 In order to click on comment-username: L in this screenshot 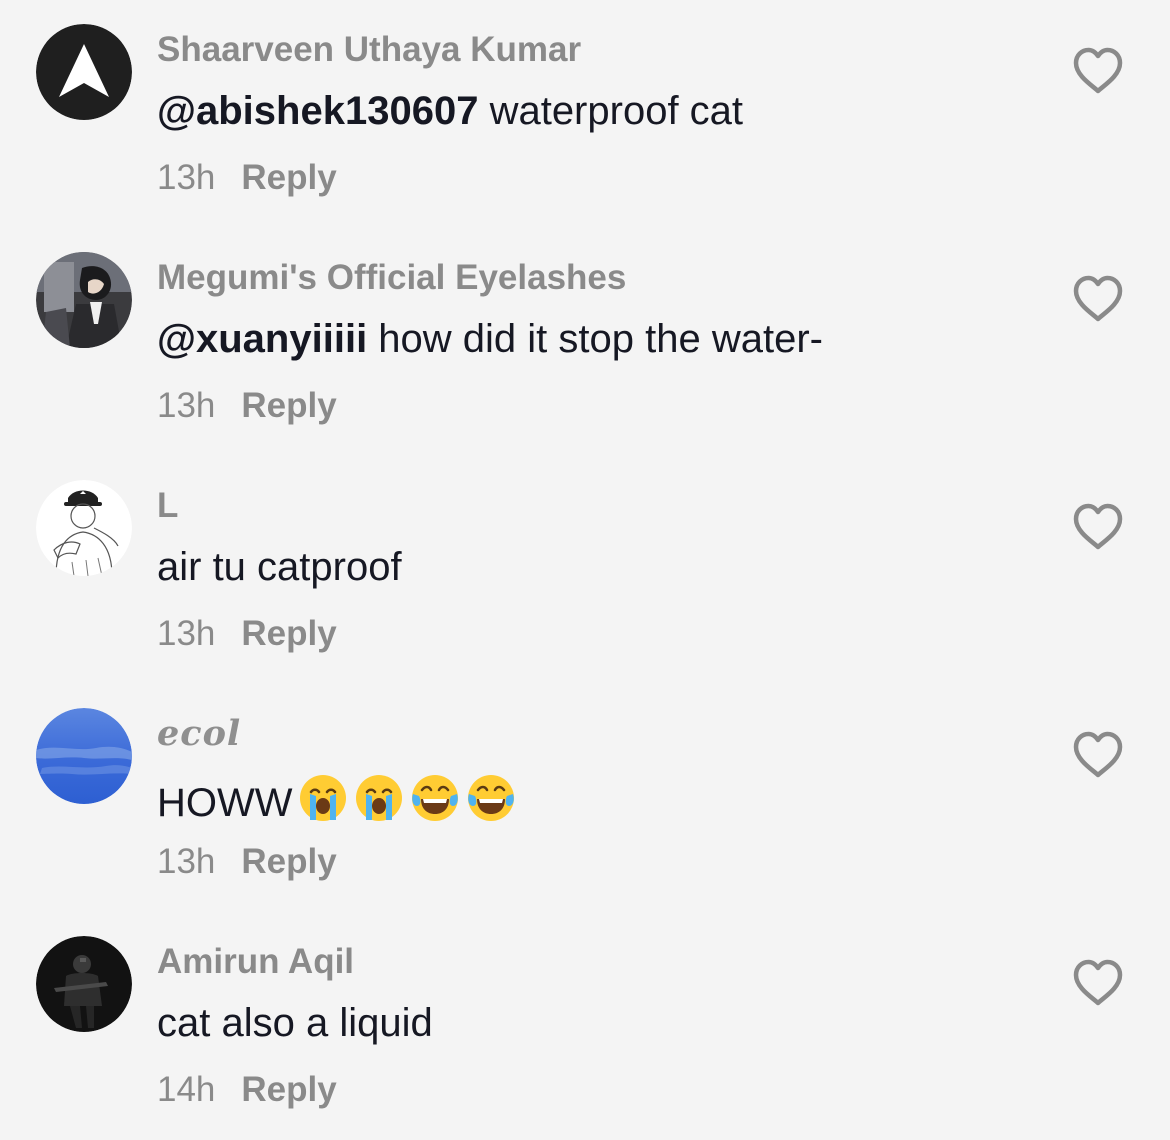, I will do `click(167, 506)`.